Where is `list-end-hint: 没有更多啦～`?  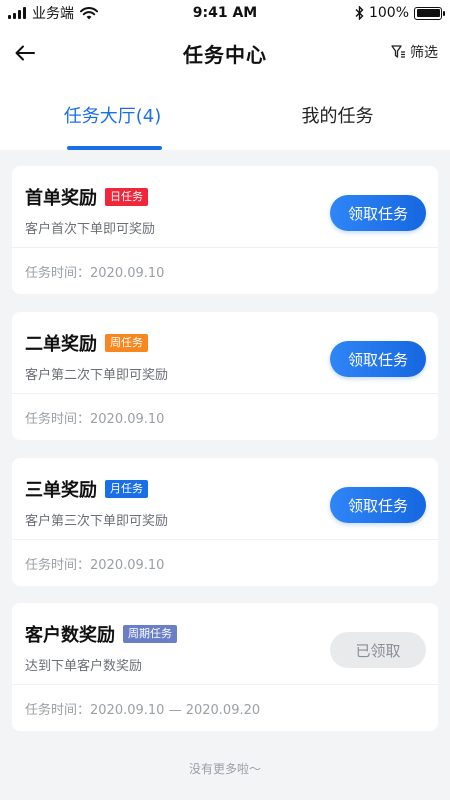
list-end-hint: 没有更多啦～ is located at coordinates (224, 769).